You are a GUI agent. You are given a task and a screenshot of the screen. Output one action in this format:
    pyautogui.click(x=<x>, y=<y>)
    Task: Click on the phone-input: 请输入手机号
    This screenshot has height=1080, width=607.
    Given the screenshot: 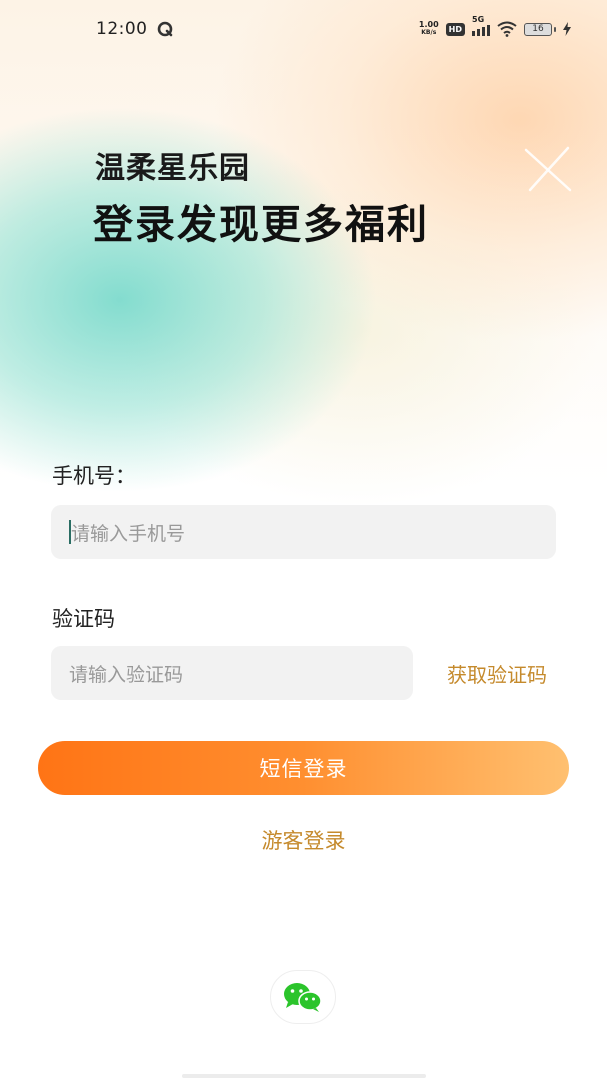 What is the action you would take?
    pyautogui.click(x=303, y=532)
    